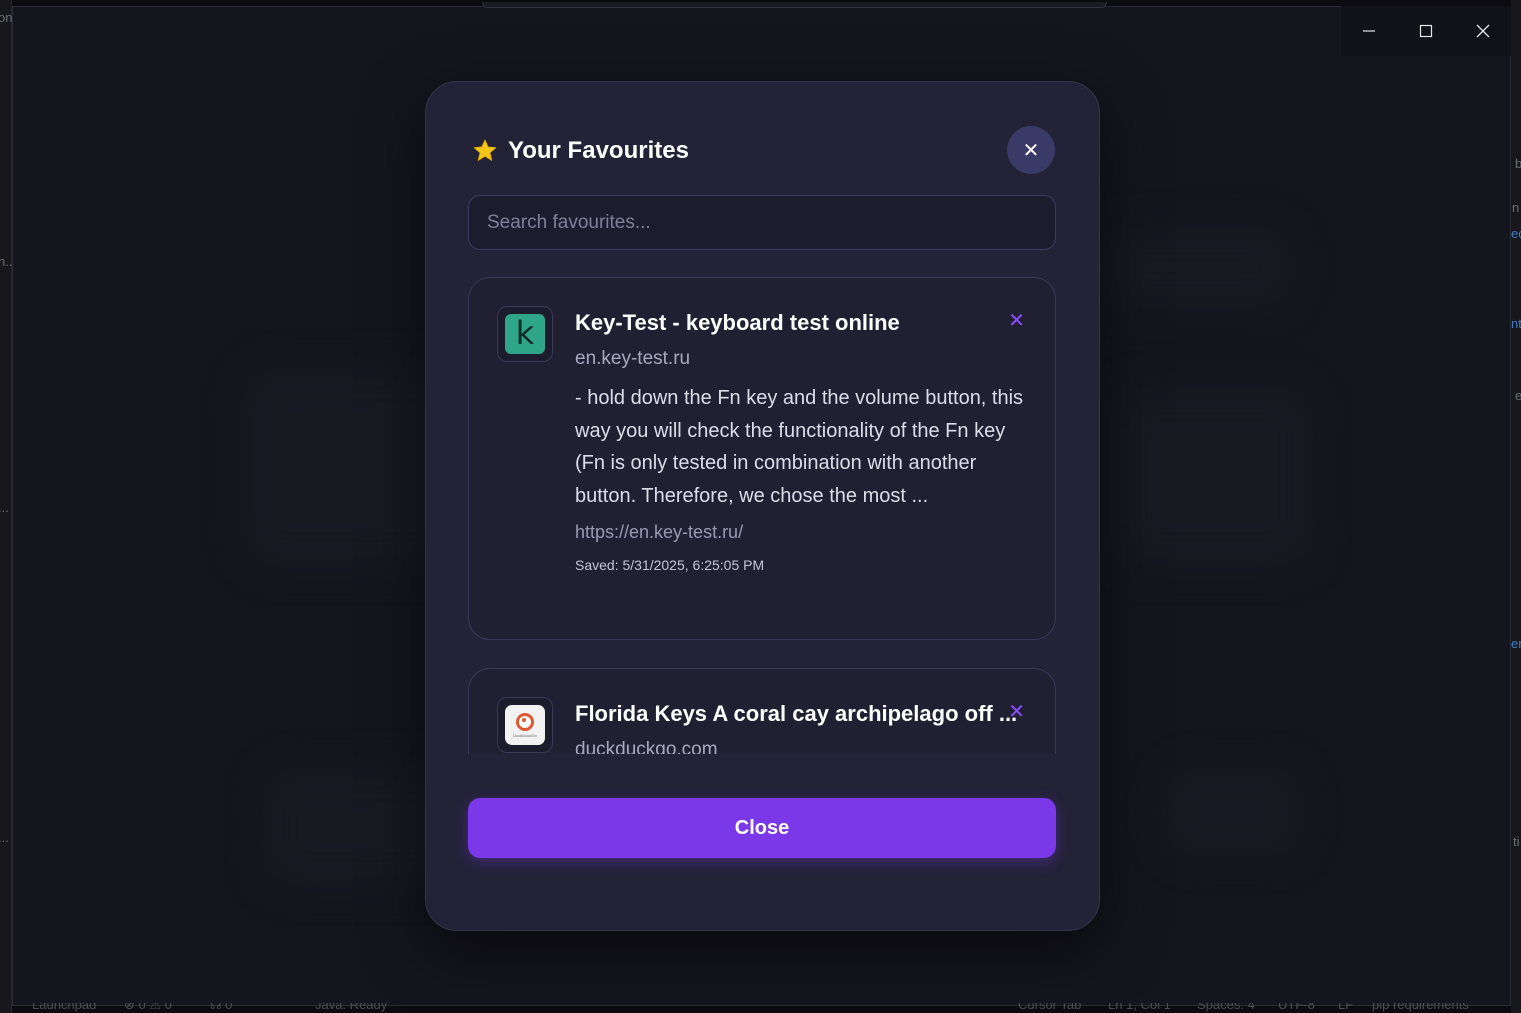 Image resolution: width=1521 pixels, height=1013 pixels. What do you see at coordinates (1516, 207) in the screenshot?
I see `bg-fragment: n` at bounding box center [1516, 207].